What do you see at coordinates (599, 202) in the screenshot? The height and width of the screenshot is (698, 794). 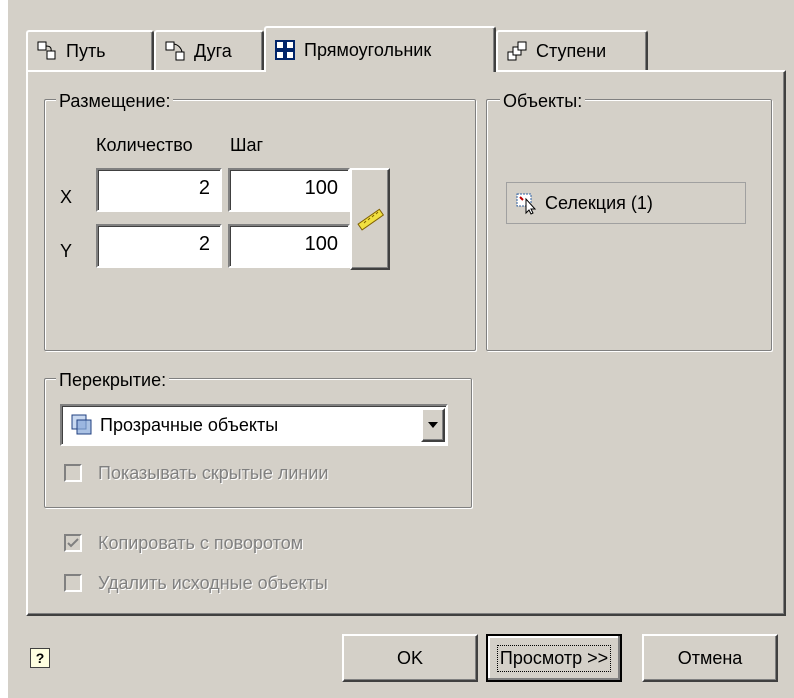 I see `selection-label: Селекция (1)` at bounding box center [599, 202].